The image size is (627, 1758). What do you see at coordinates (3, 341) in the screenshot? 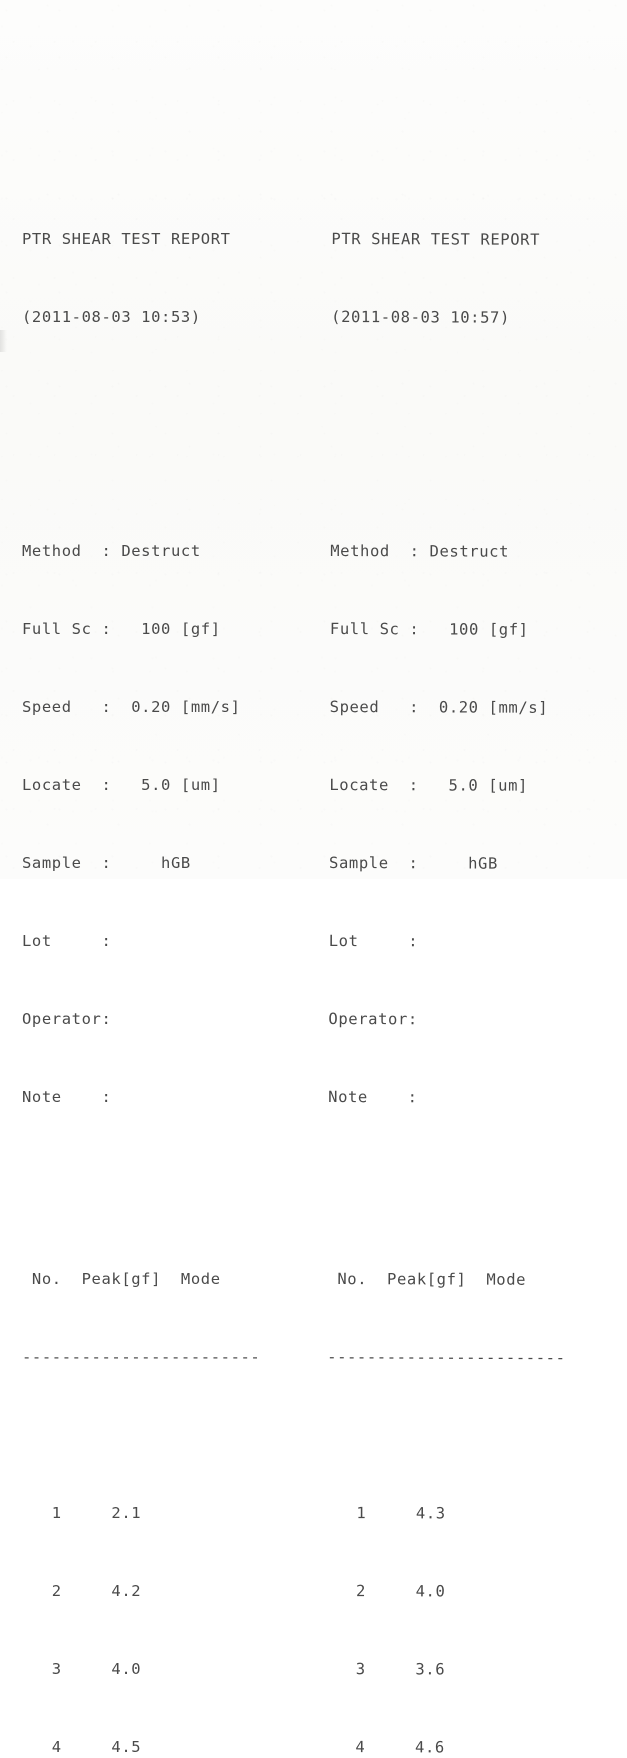
I see `scan-edge-artifact` at bounding box center [3, 341].